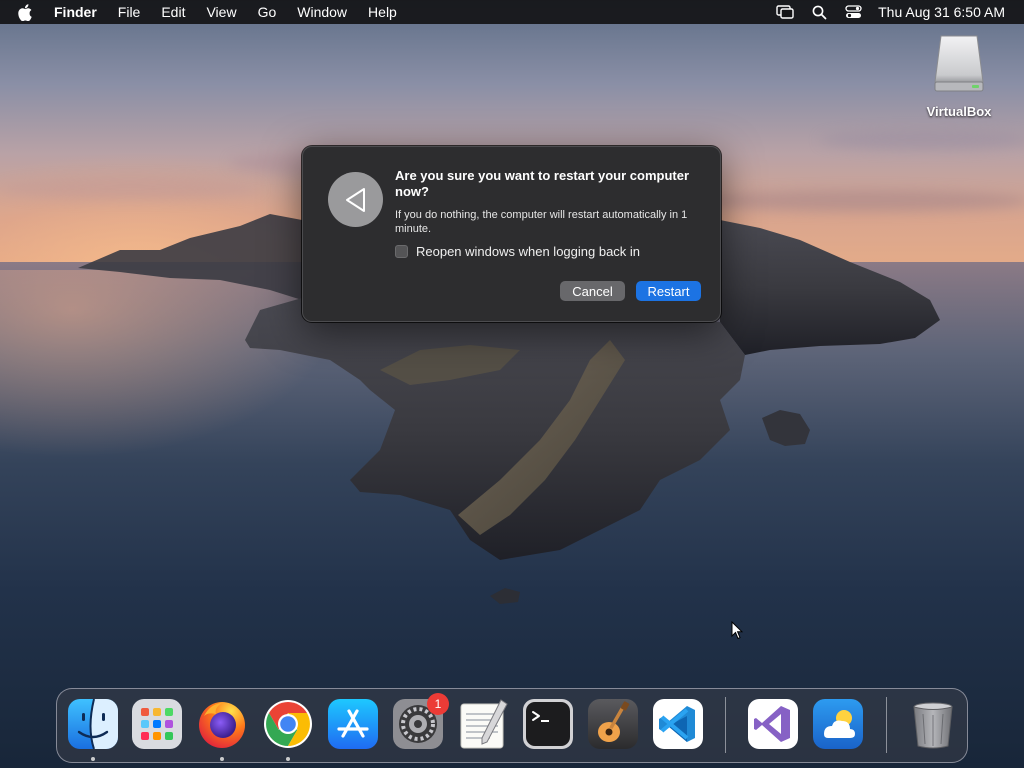 Image resolution: width=1024 pixels, height=768 pixels. I want to click on reopen-windows-option: Reopen windows when logging back in, so click(517, 251).